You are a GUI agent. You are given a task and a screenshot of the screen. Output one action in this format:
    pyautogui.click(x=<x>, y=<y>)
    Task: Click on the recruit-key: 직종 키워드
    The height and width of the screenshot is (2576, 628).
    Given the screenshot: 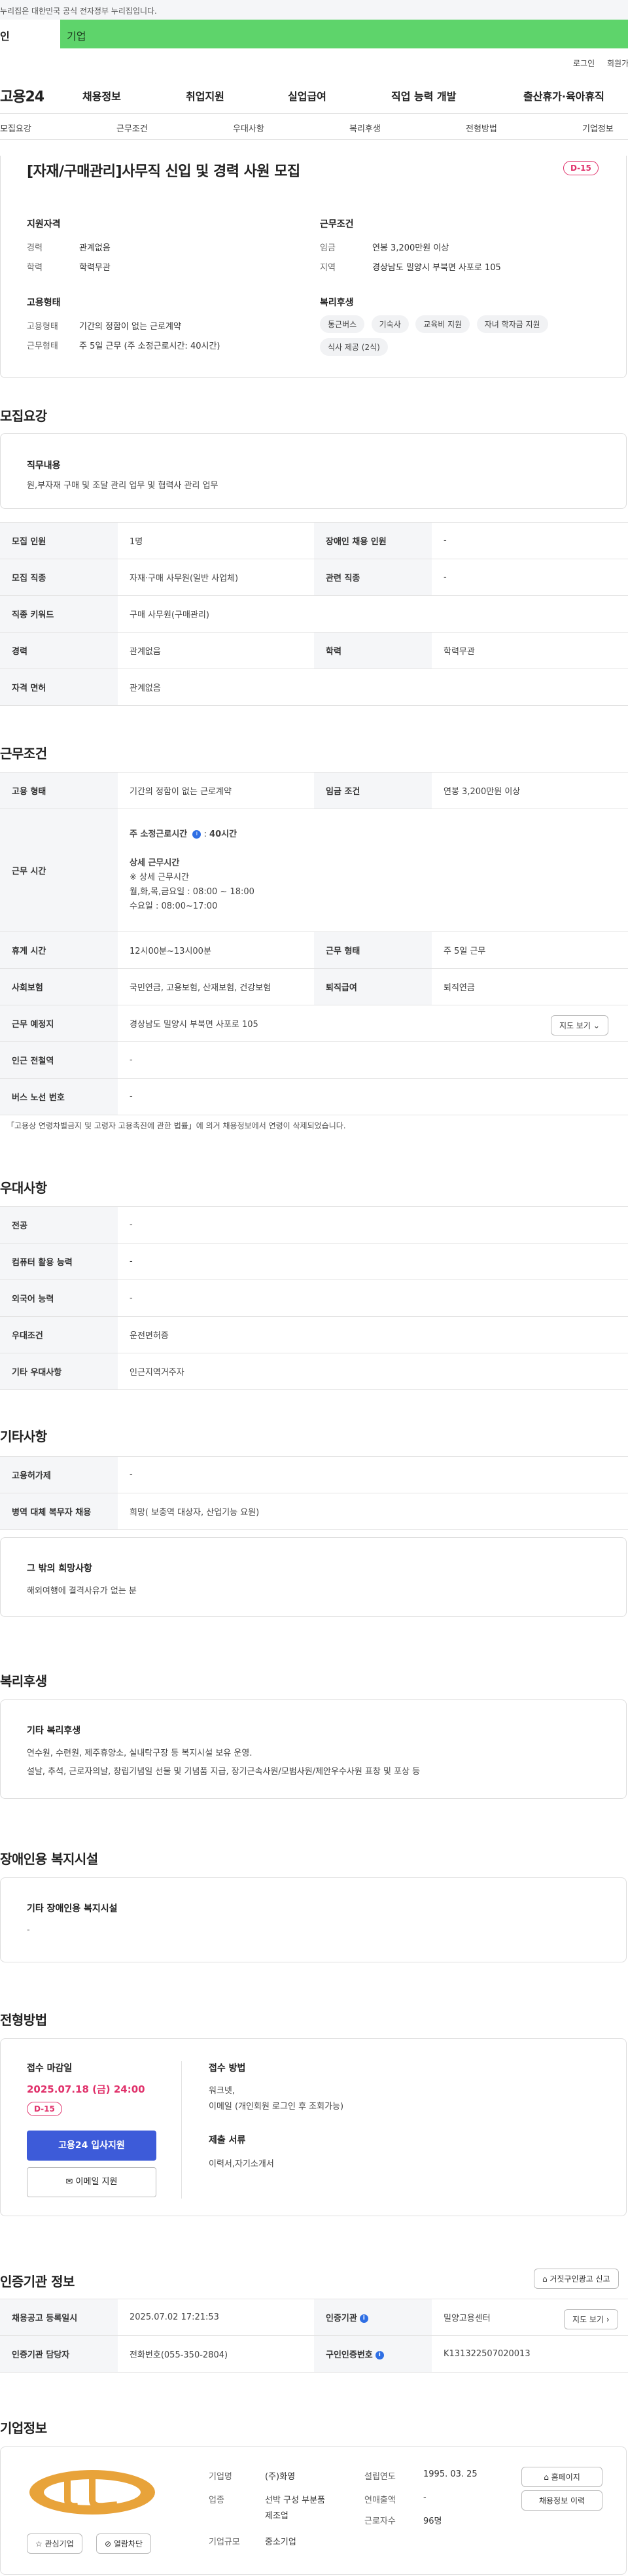 What is the action you would take?
    pyautogui.click(x=59, y=614)
    